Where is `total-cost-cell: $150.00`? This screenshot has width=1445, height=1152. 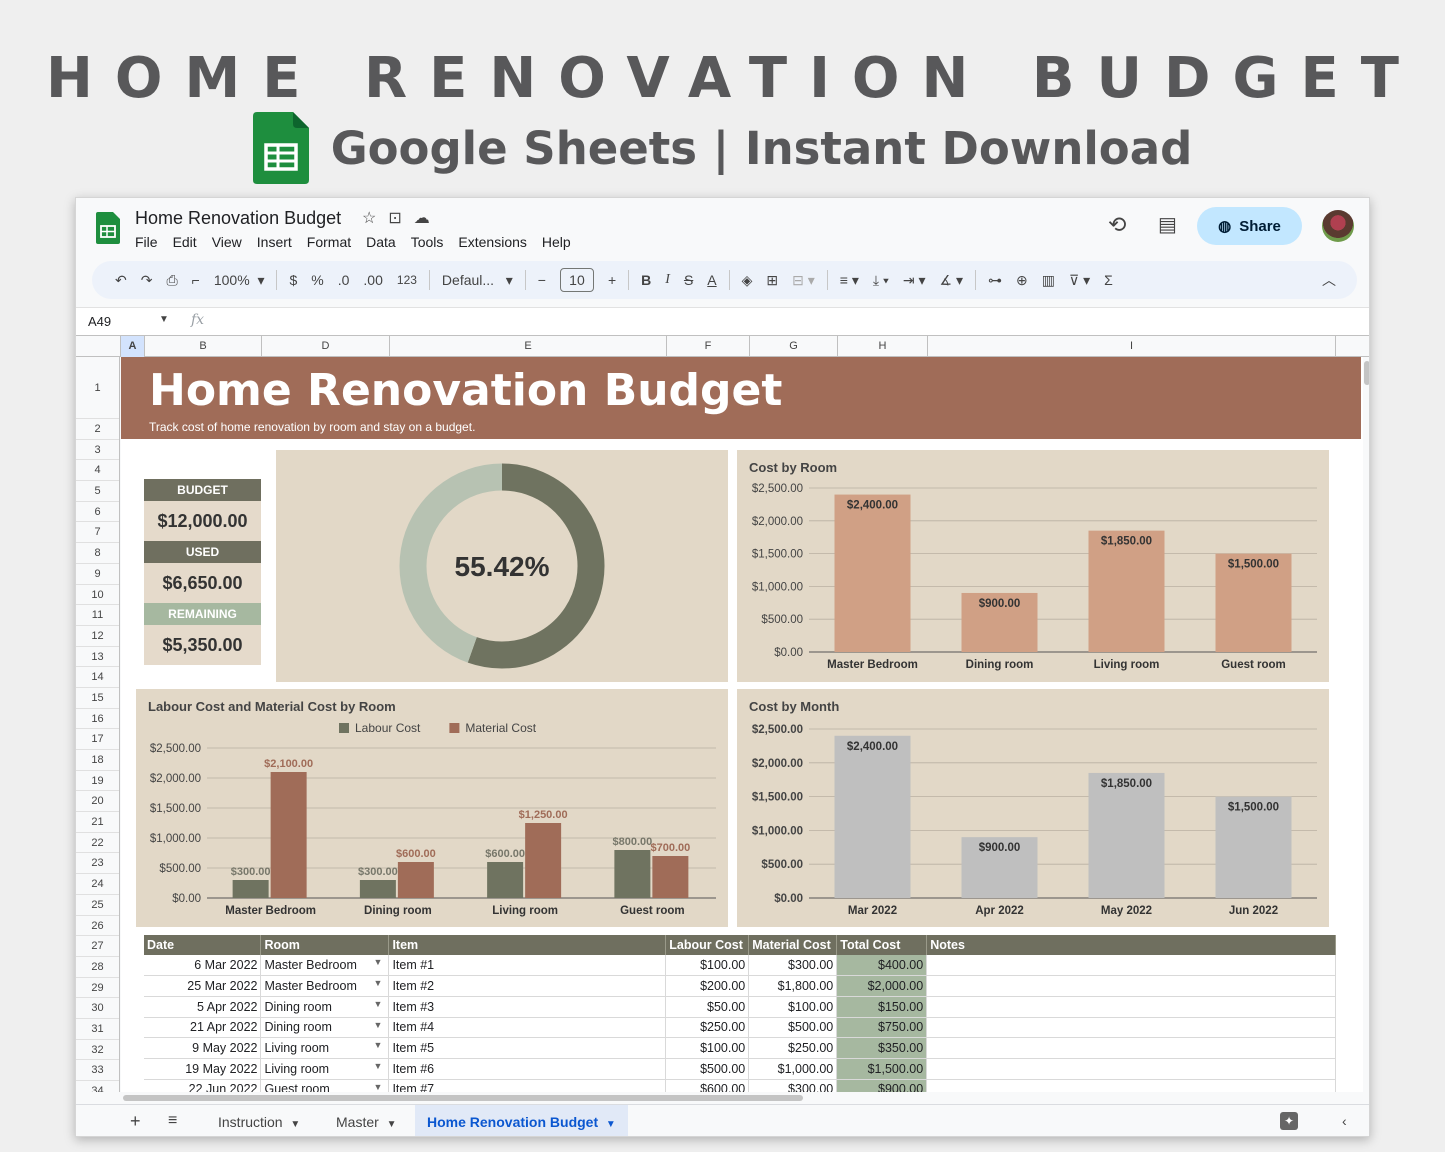
total-cost-cell: $150.00 is located at coordinates (882, 1007).